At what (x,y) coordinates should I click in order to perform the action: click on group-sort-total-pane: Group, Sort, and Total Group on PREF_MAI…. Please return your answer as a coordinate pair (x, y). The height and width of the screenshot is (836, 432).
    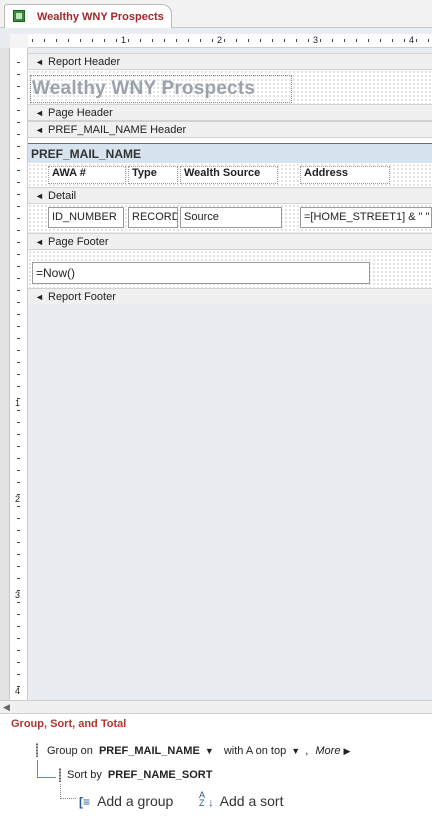
    Looking at the image, I should click on (216, 774).